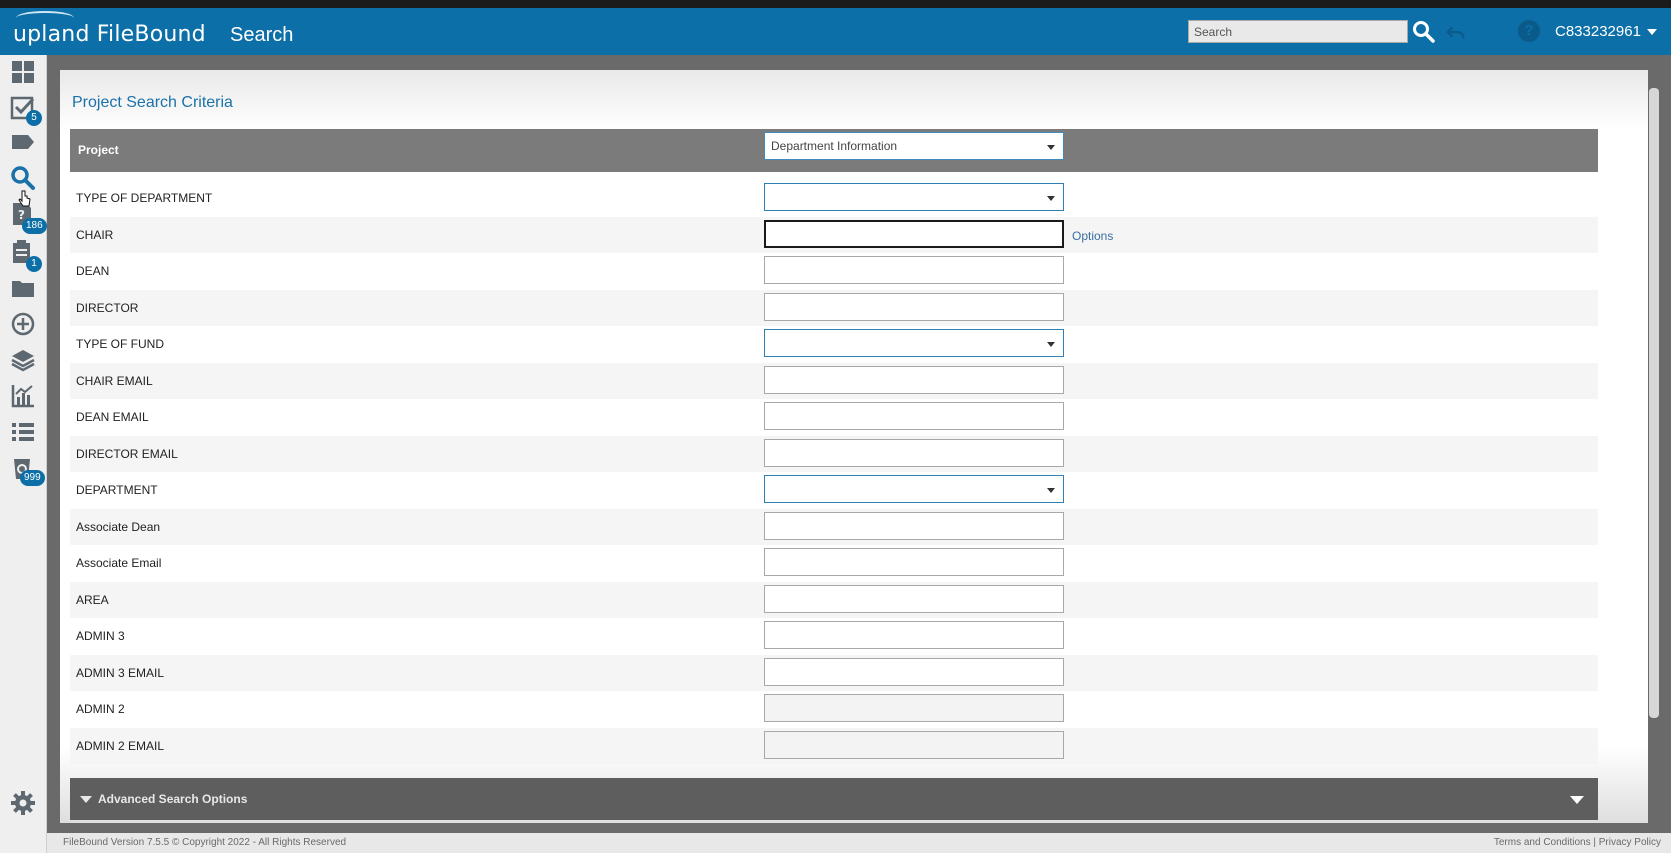  I want to click on add-icon, so click(23, 324).